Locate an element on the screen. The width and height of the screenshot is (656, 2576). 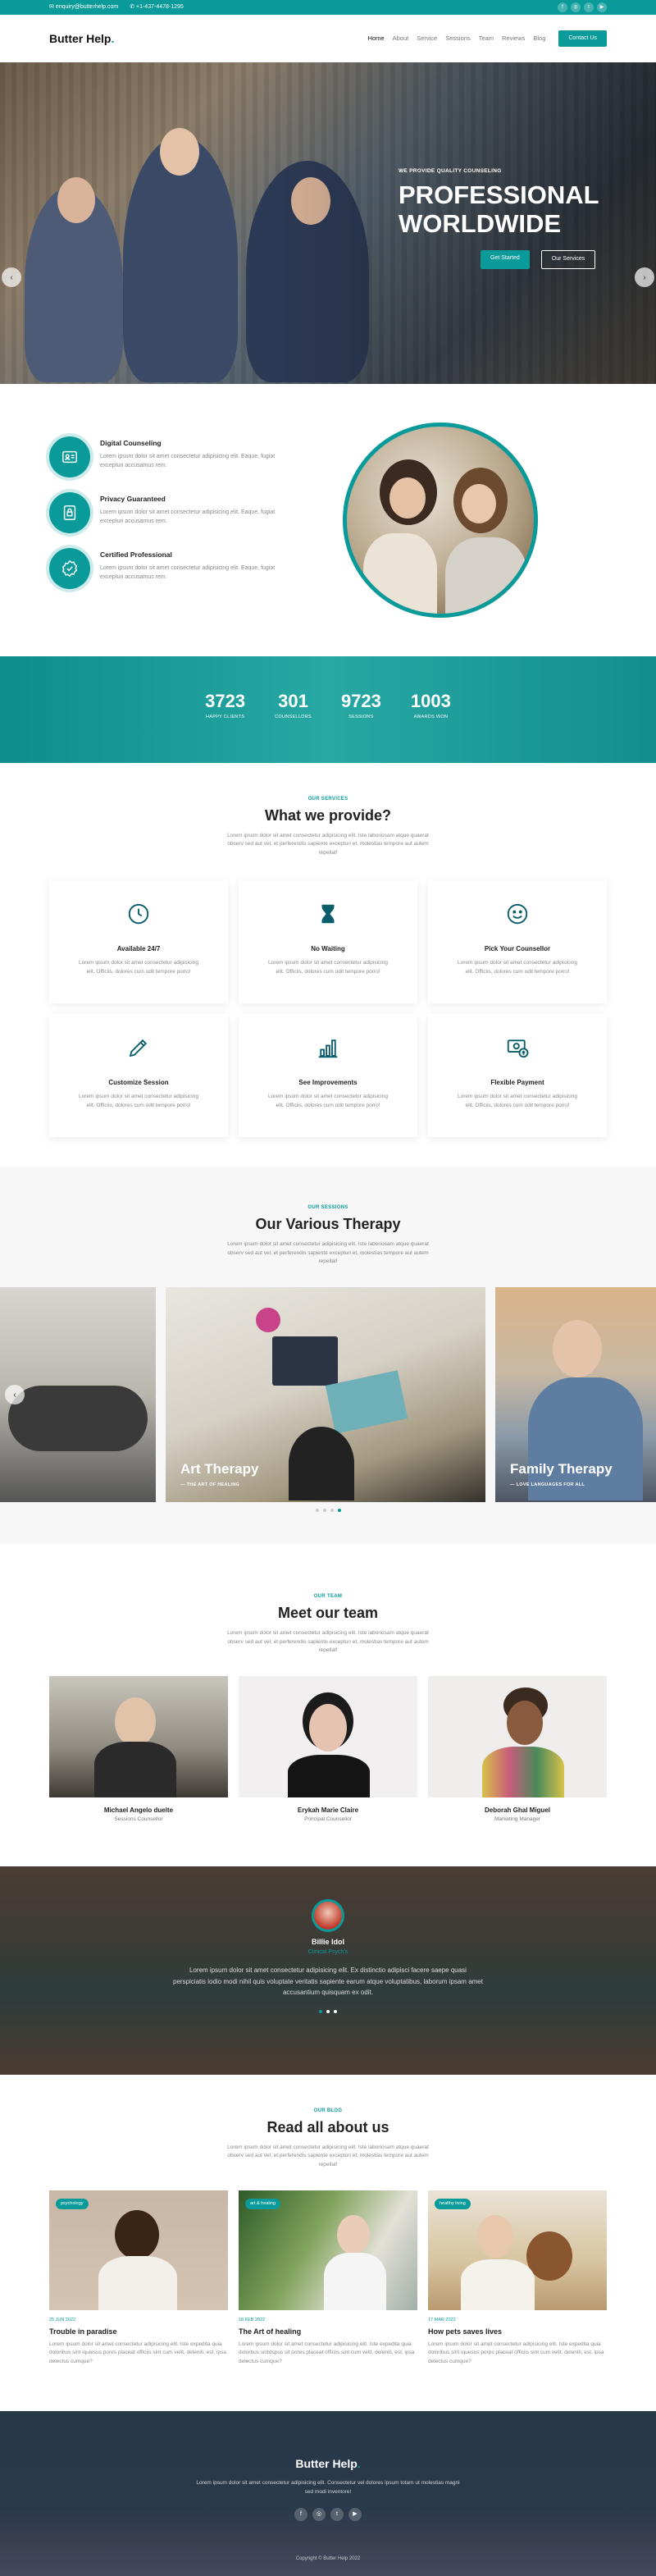
team-photo is located at coordinates (517, 1737).